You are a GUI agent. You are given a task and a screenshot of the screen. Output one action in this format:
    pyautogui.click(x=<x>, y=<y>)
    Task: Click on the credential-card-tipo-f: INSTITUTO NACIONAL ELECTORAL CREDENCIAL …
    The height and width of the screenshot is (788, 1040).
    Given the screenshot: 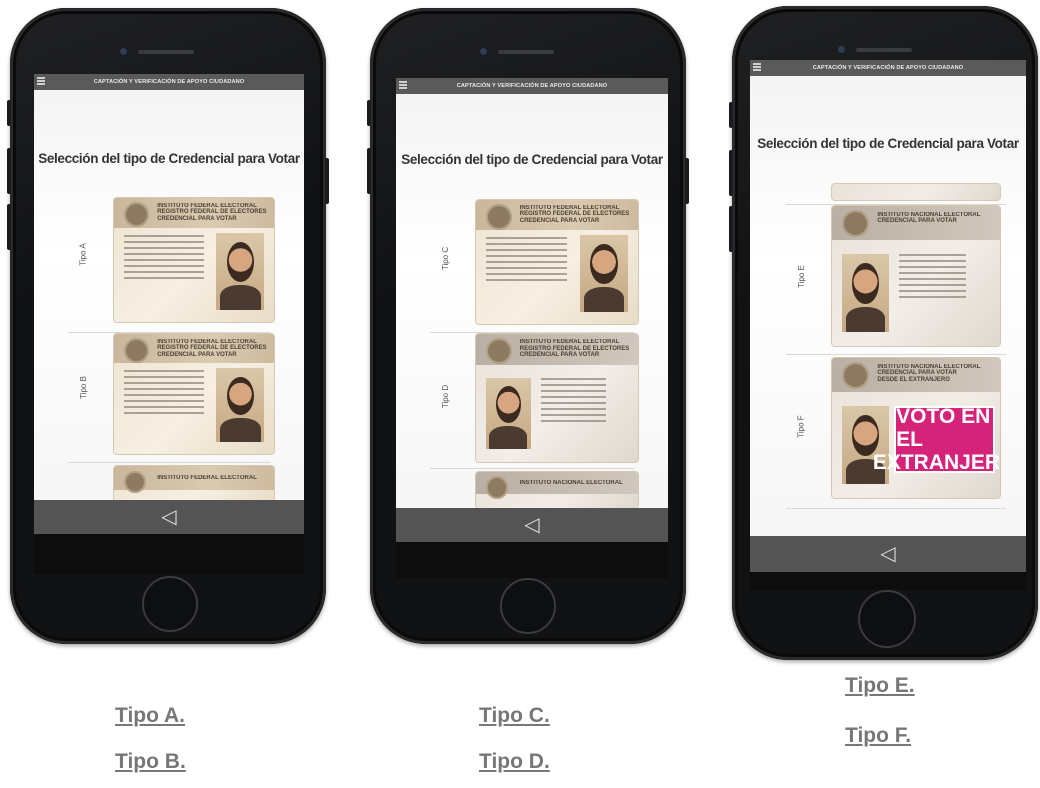 What is the action you would take?
    pyautogui.click(x=916, y=428)
    